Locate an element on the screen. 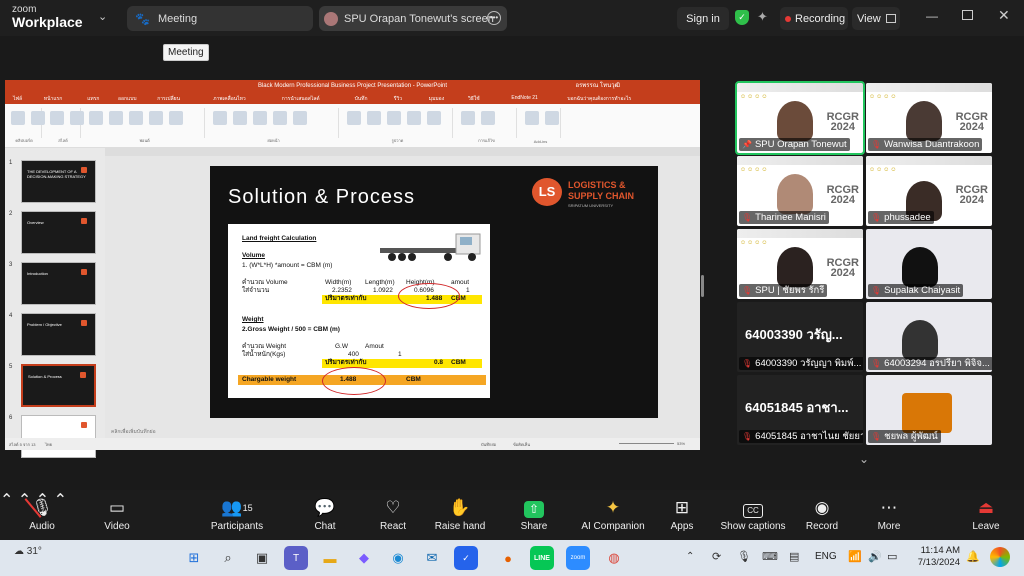  captions-button: CC Show captions is located at coordinates (753, 515).